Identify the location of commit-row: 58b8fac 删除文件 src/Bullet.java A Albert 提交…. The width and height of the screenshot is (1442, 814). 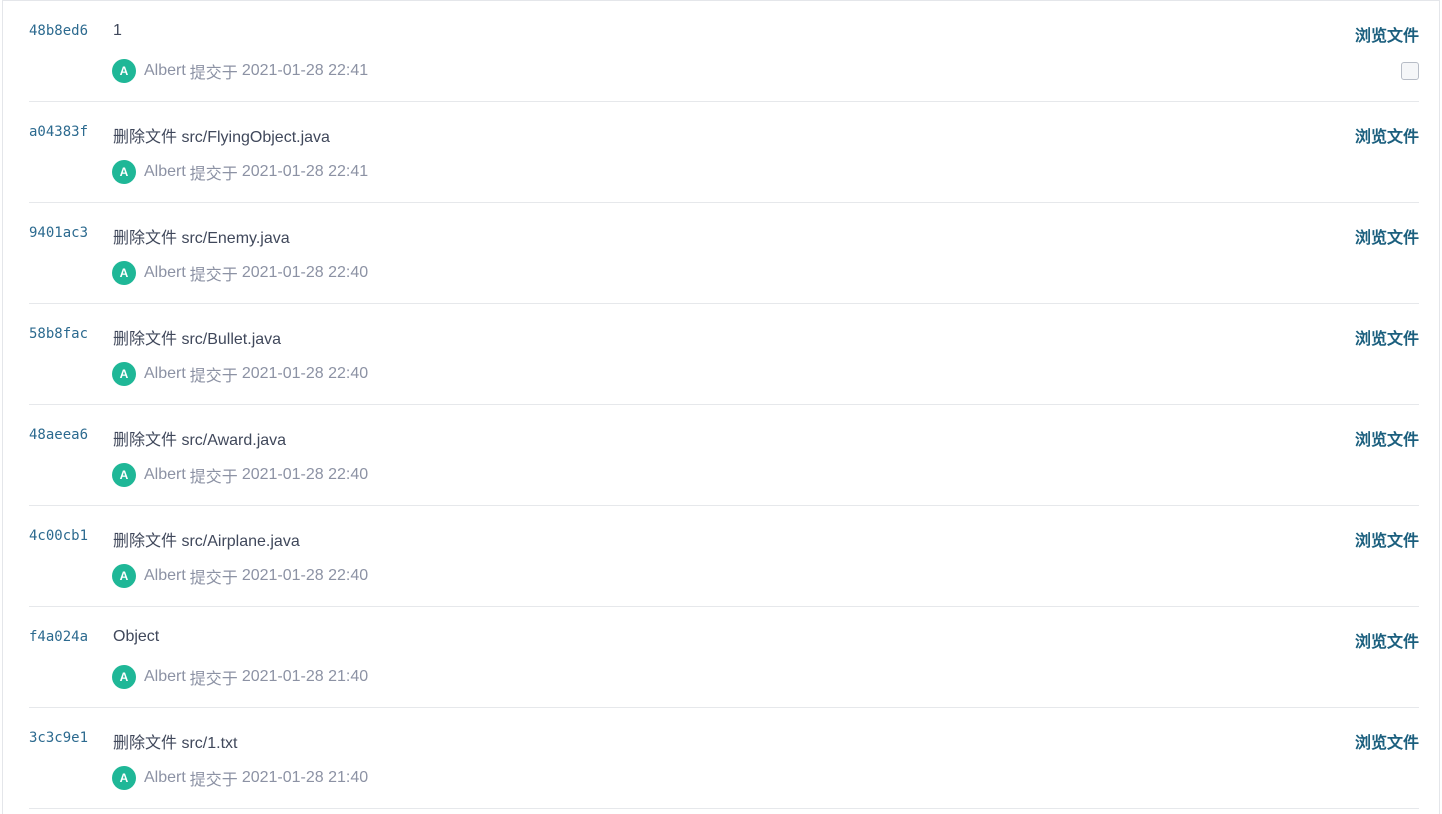
(724, 354).